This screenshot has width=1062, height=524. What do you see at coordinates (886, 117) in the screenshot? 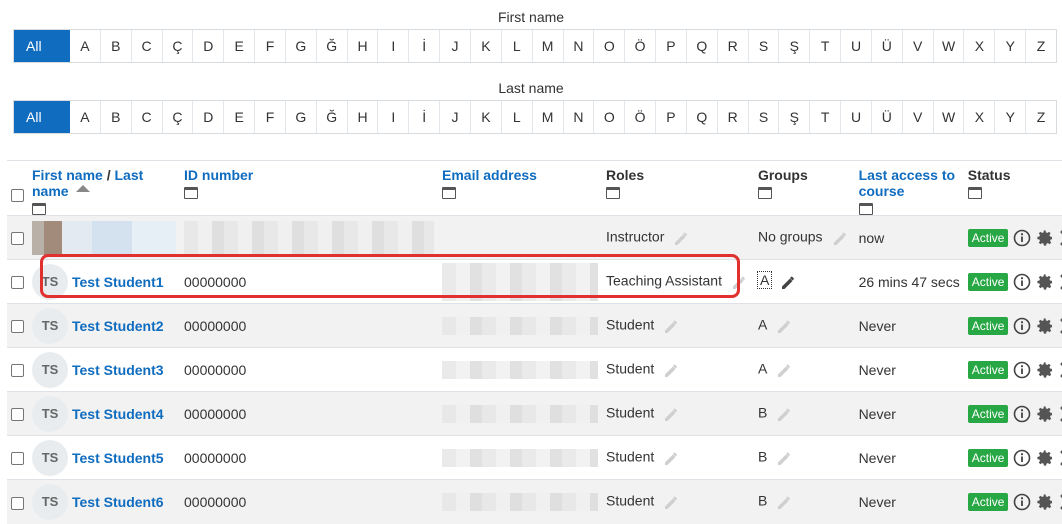
I see `last-name-filter-letter: Ü` at bounding box center [886, 117].